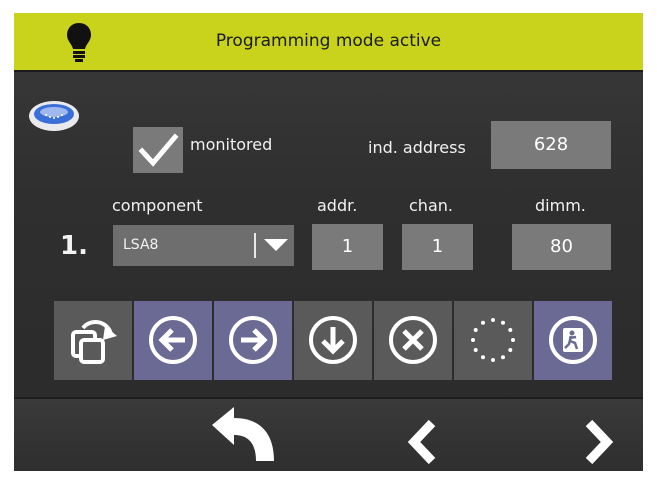 This screenshot has height=484, width=657. What do you see at coordinates (597, 442) in the screenshot?
I see `next-icon` at bounding box center [597, 442].